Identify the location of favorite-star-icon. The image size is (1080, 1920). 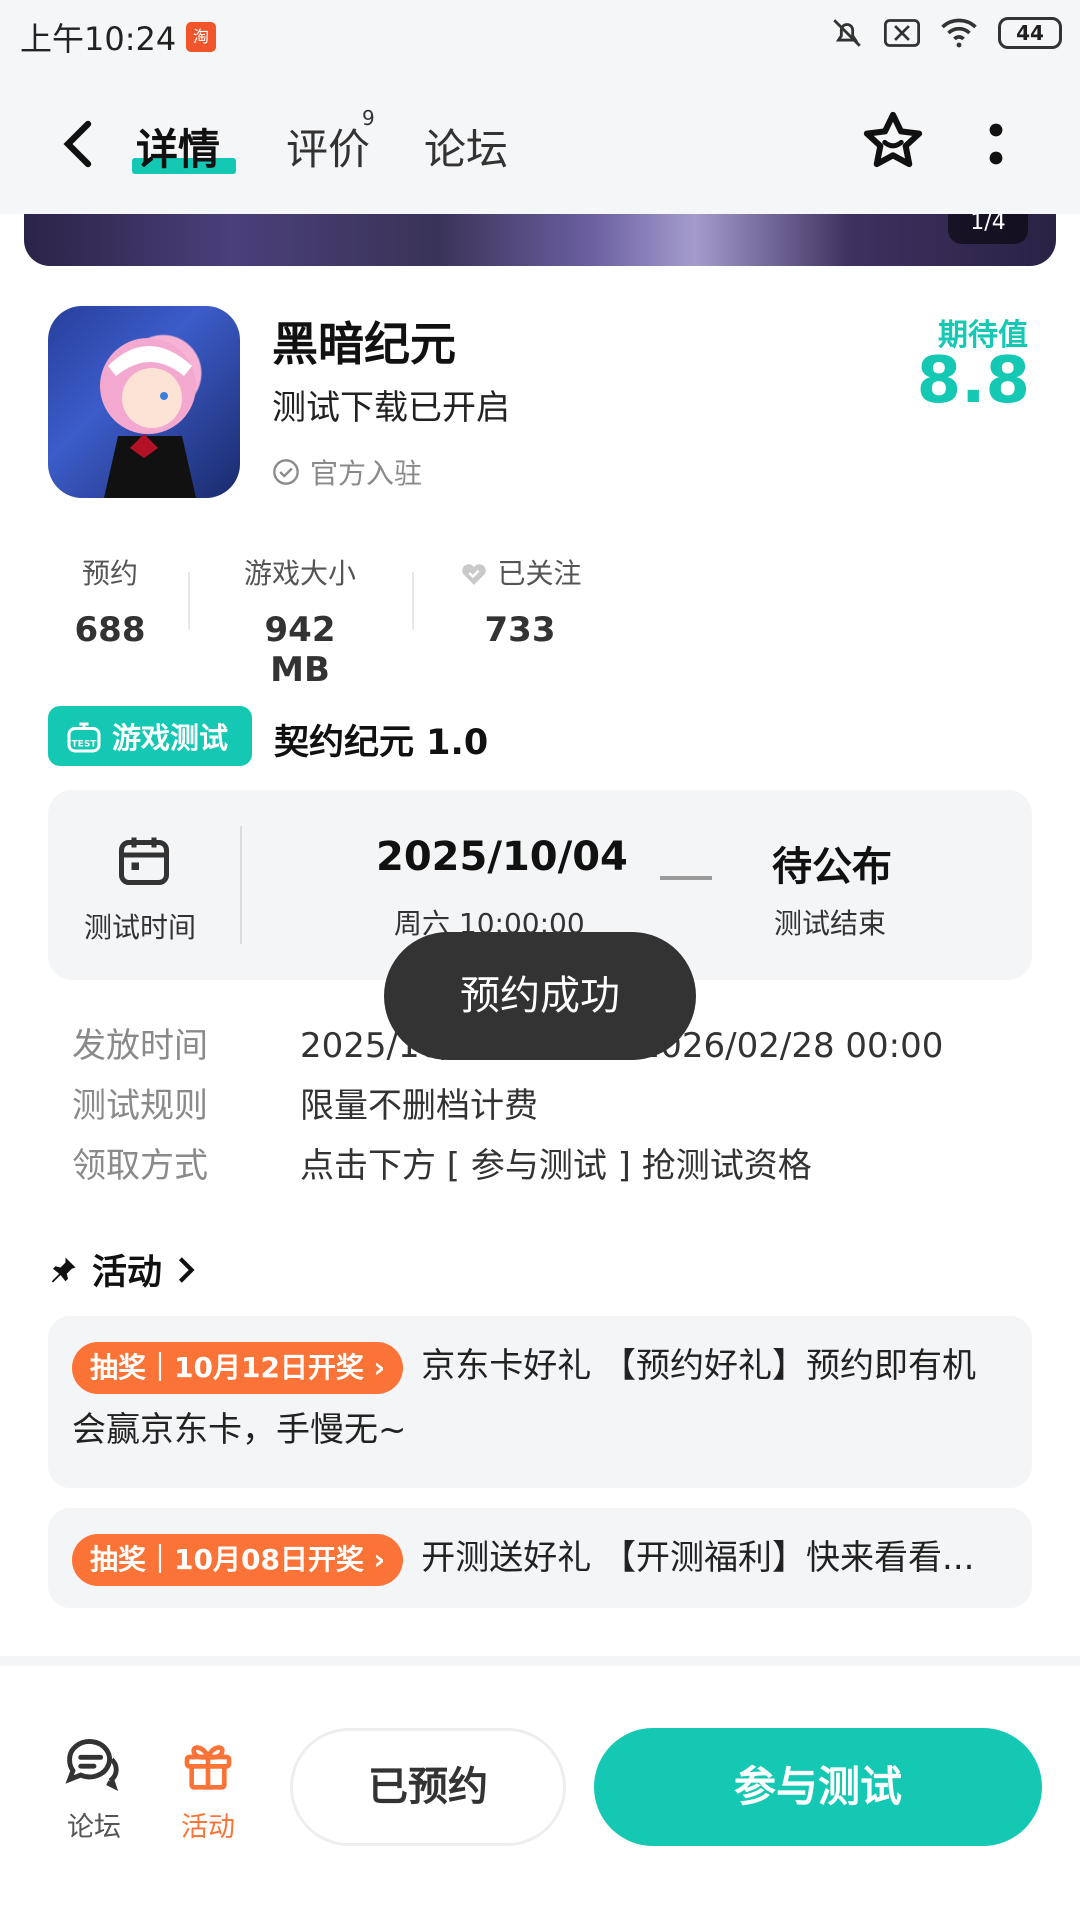
(893, 141).